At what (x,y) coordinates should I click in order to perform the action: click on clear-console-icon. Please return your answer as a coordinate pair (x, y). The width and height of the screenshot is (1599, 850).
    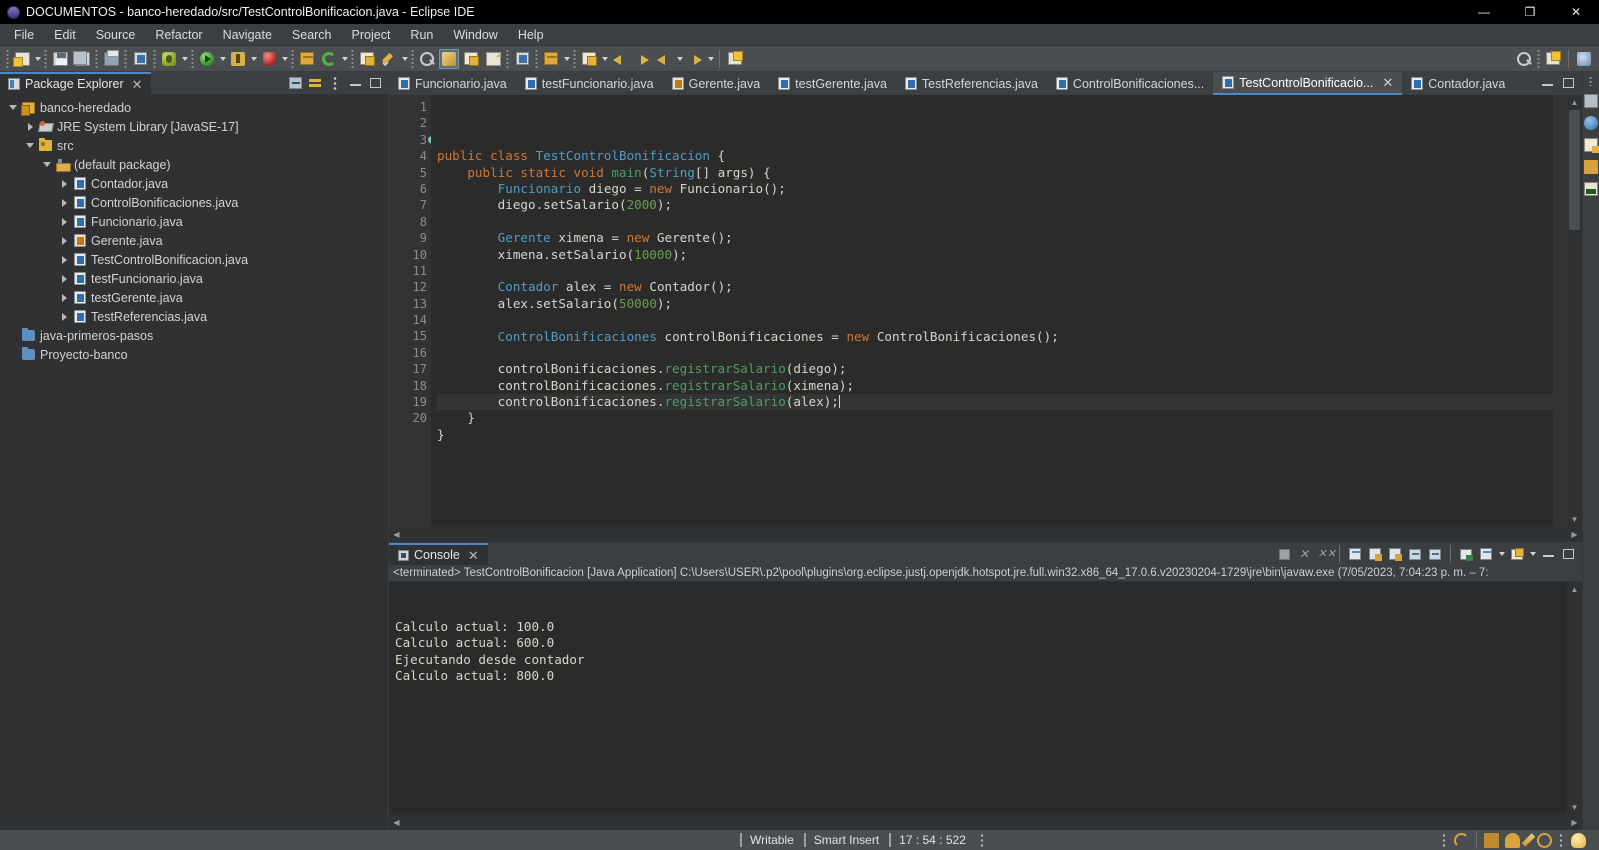
    Looking at the image, I should click on (1355, 554).